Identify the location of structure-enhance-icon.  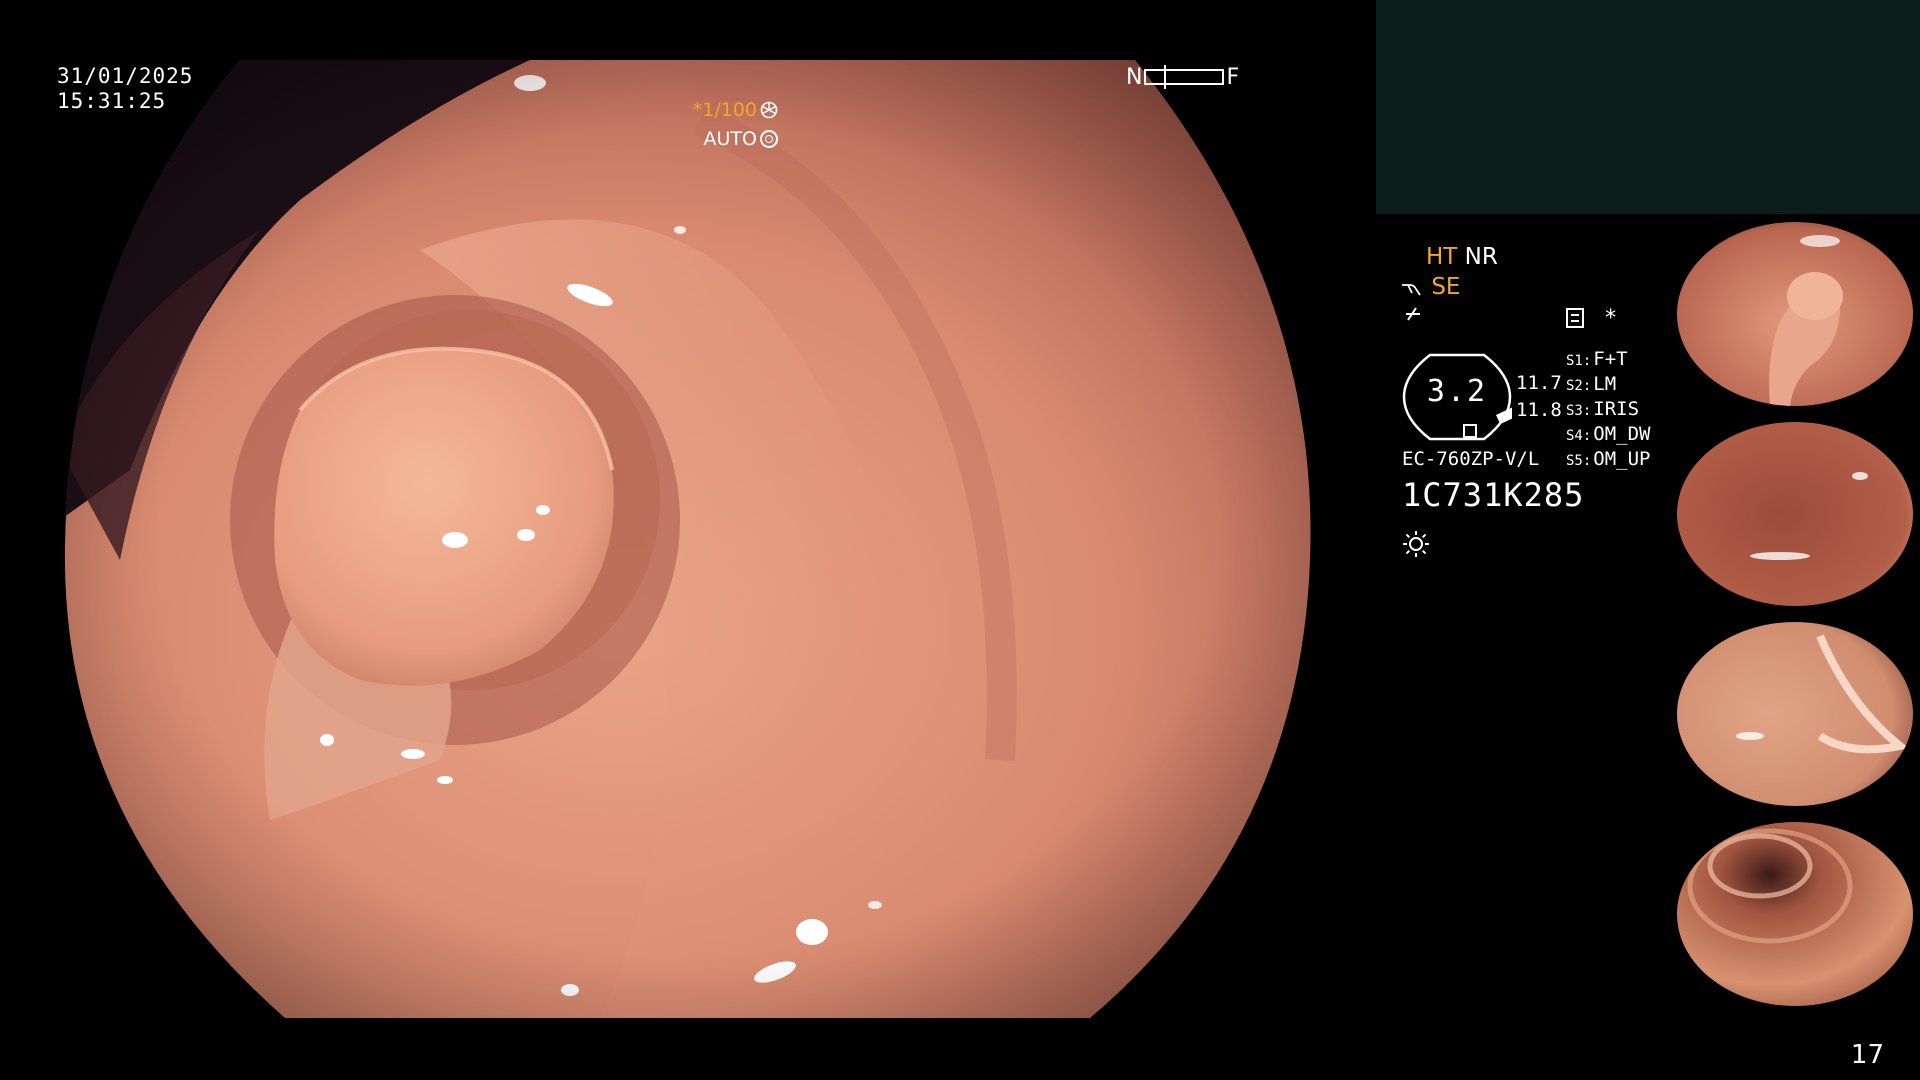
(1411, 289).